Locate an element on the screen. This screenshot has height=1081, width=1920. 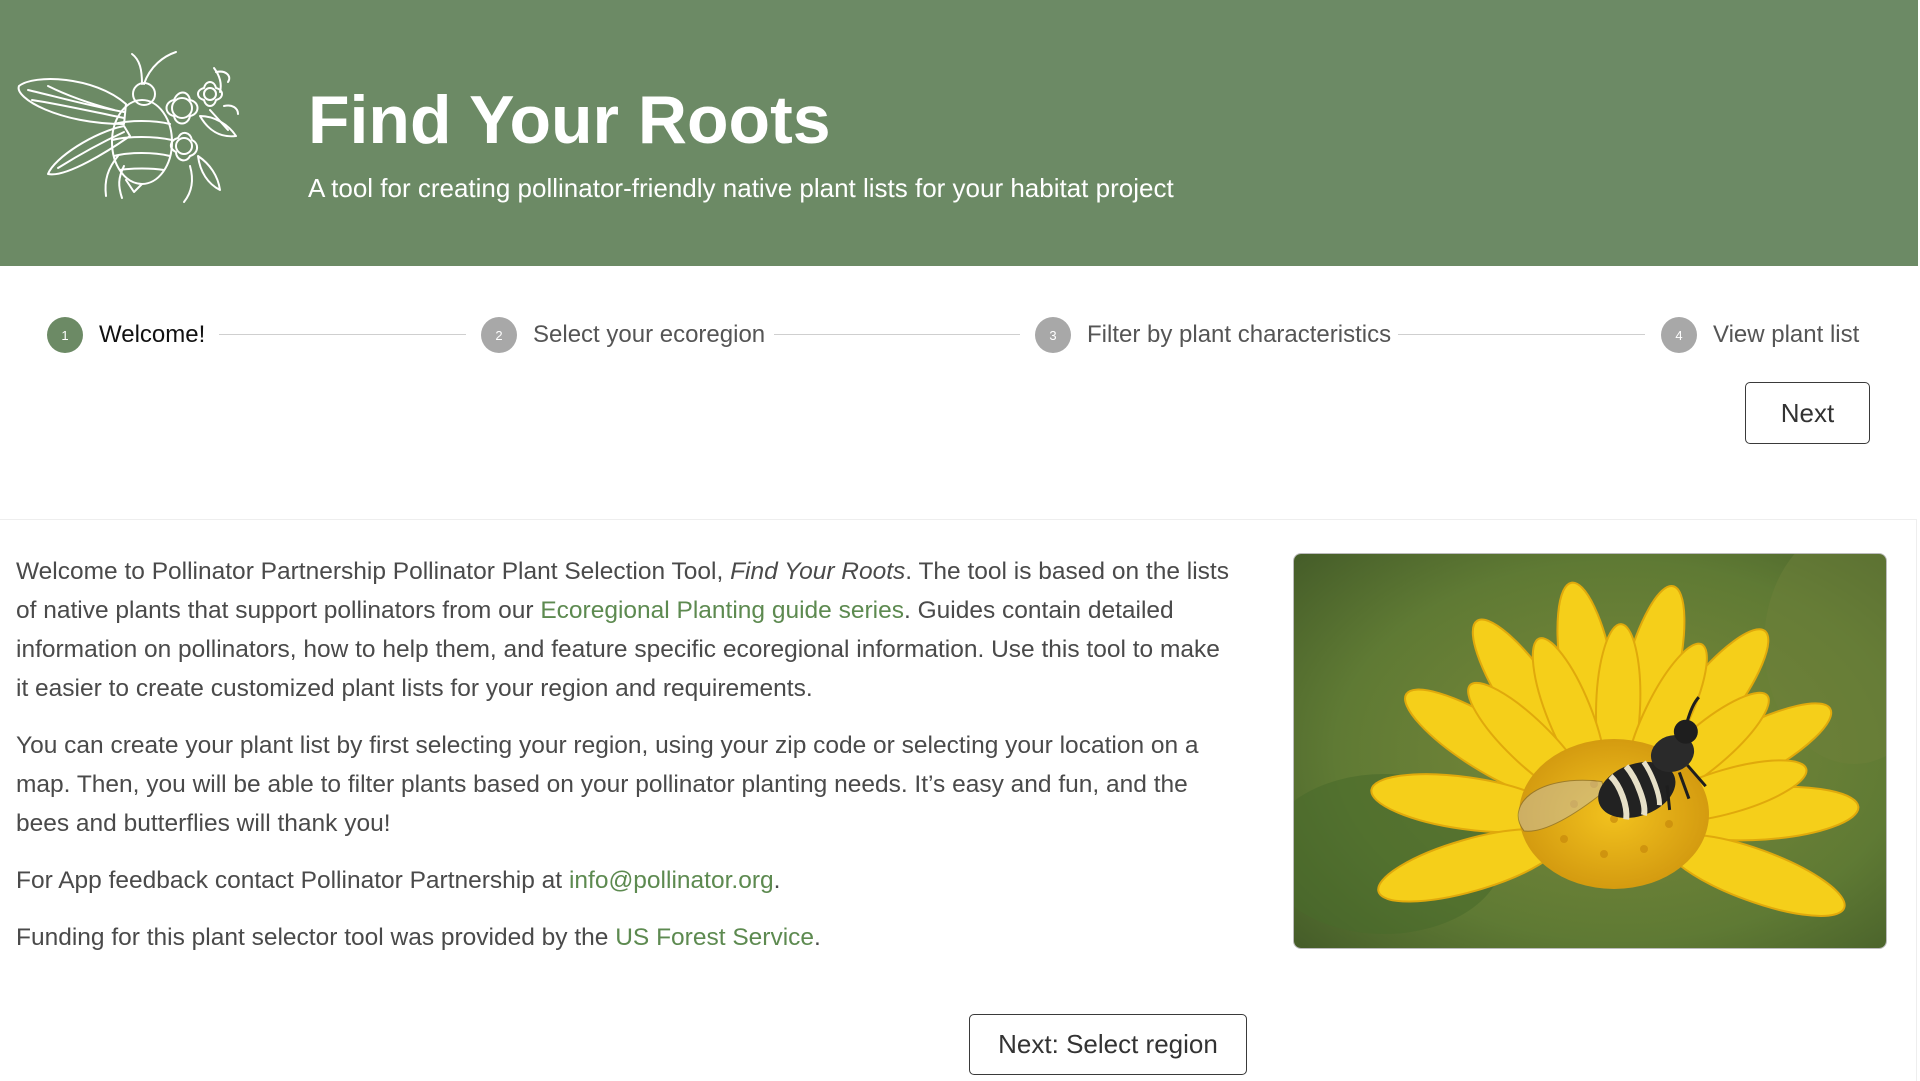
page-title: Find Your Roots is located at coordinates (569, 120).